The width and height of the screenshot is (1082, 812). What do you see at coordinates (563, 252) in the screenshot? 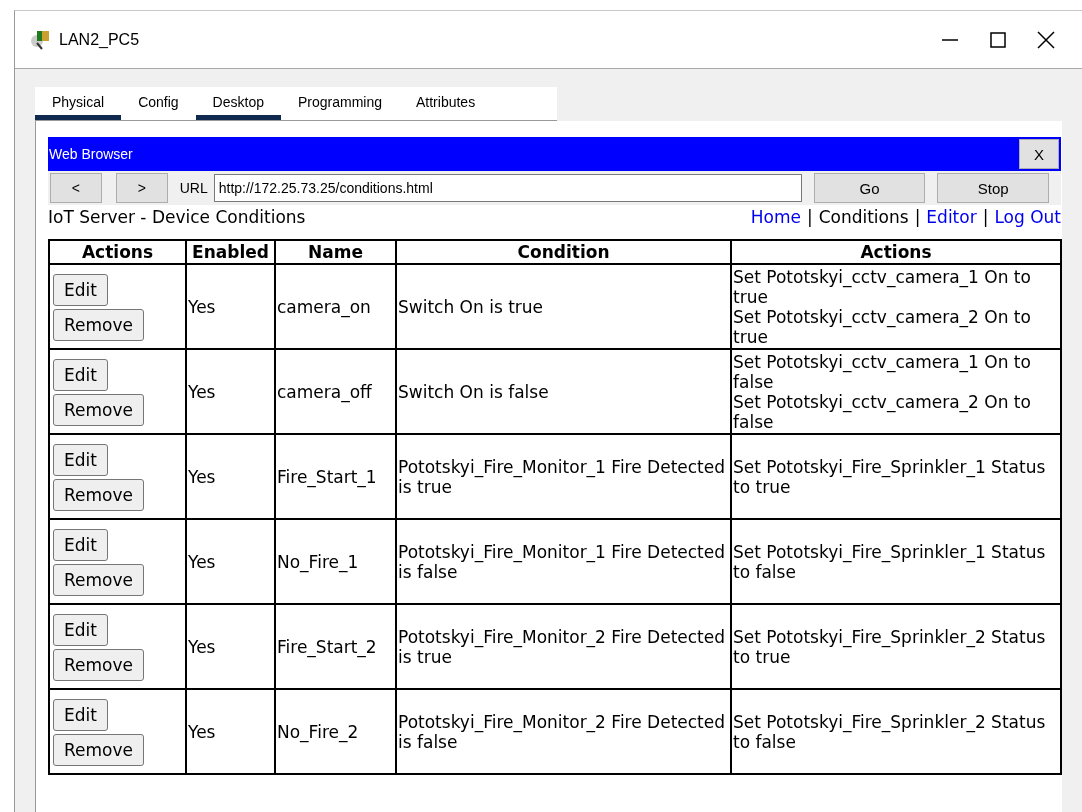
I see `column-header: Condition` at bounding box center [563, 252].